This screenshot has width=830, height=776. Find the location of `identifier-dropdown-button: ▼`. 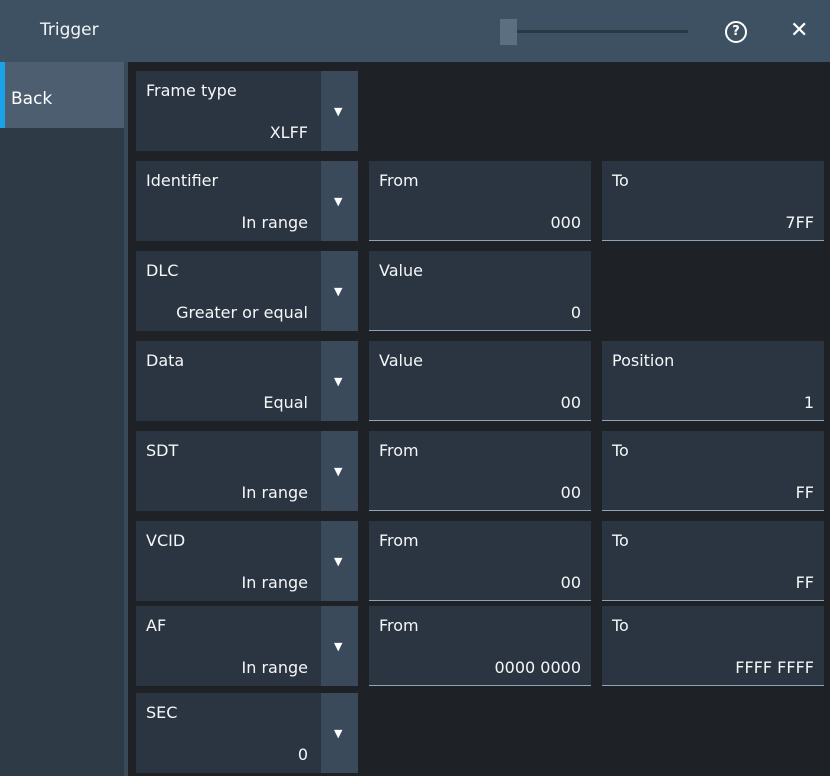

identifier-dropdown-button: ▼ is located at coordinates (339, 201).